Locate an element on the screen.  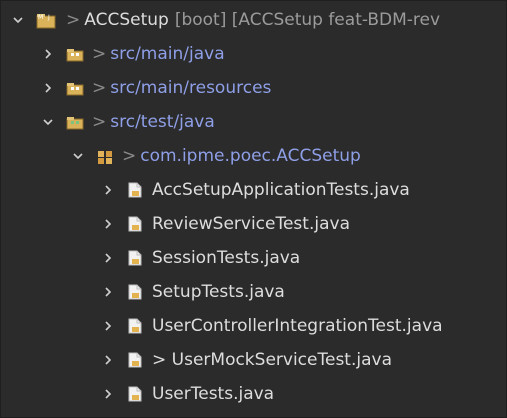
file-label: ReviewServiceTest.java is located at coordinates (251, 224).